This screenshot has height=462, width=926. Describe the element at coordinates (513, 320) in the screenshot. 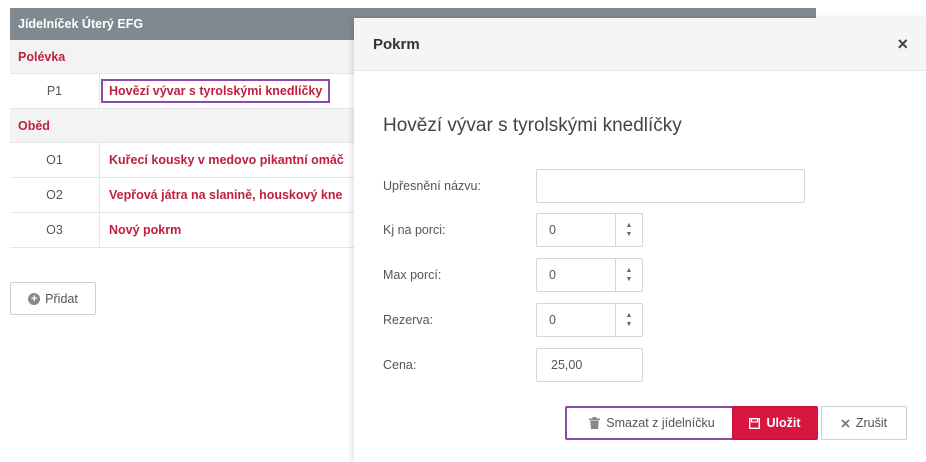

I see `form-row-reserve: Rezerva: 0 ▲ ▼` at that location.